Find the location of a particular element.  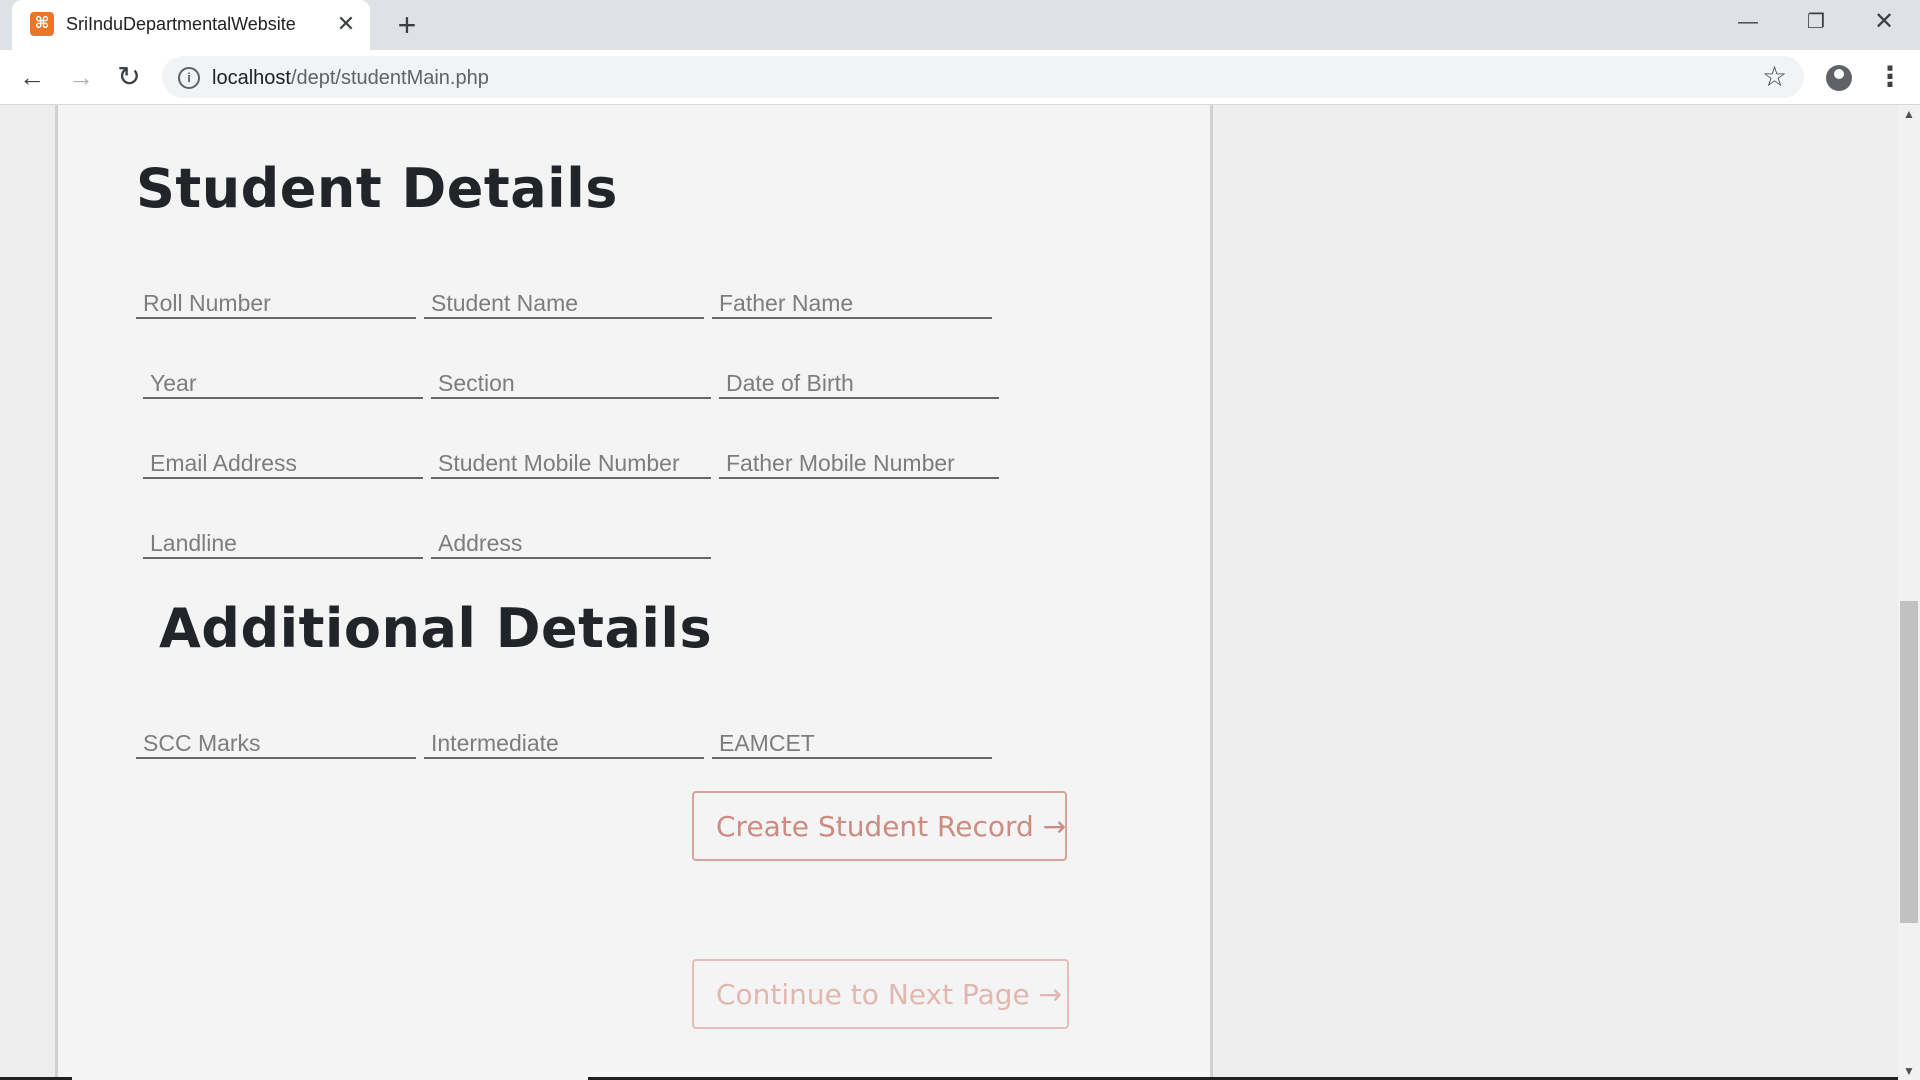

continue-next-page-button: Continue to Next Page → is located at coordinates (880, 994).